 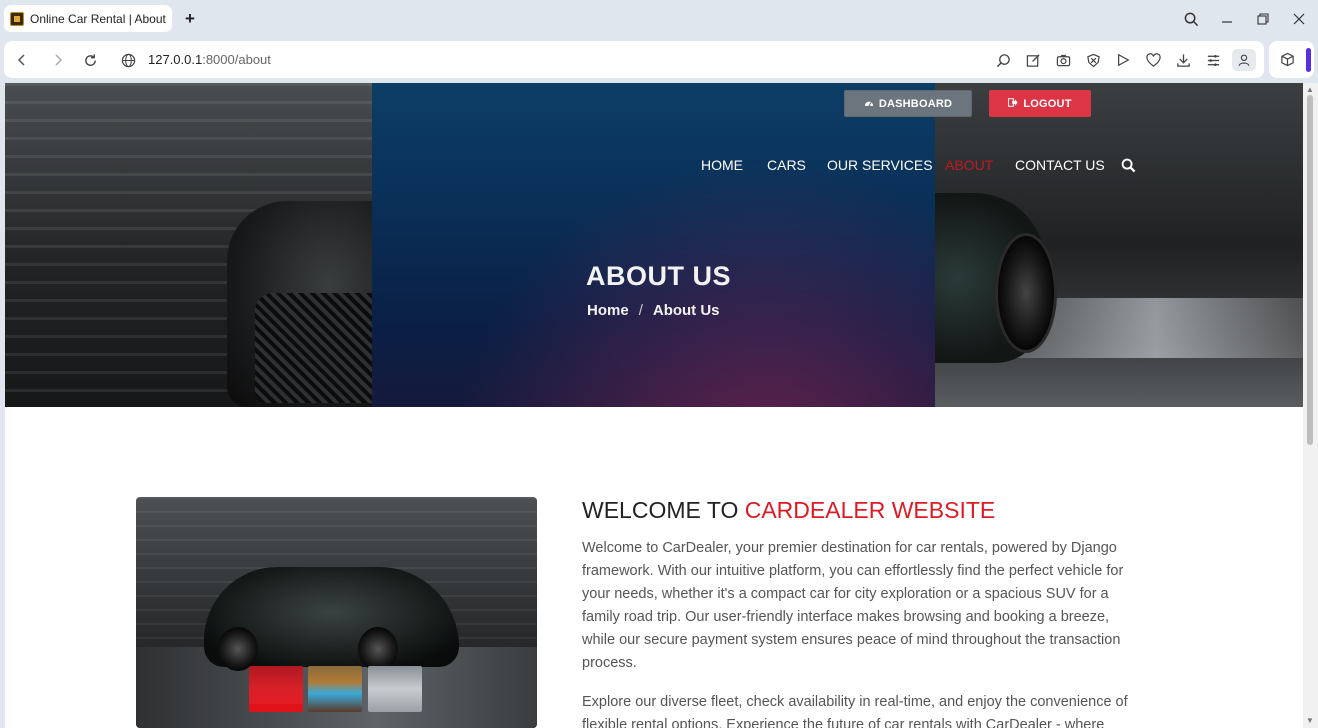 I want to click on dashboard-label: DASHBOARD, so click(x=915, y=103).